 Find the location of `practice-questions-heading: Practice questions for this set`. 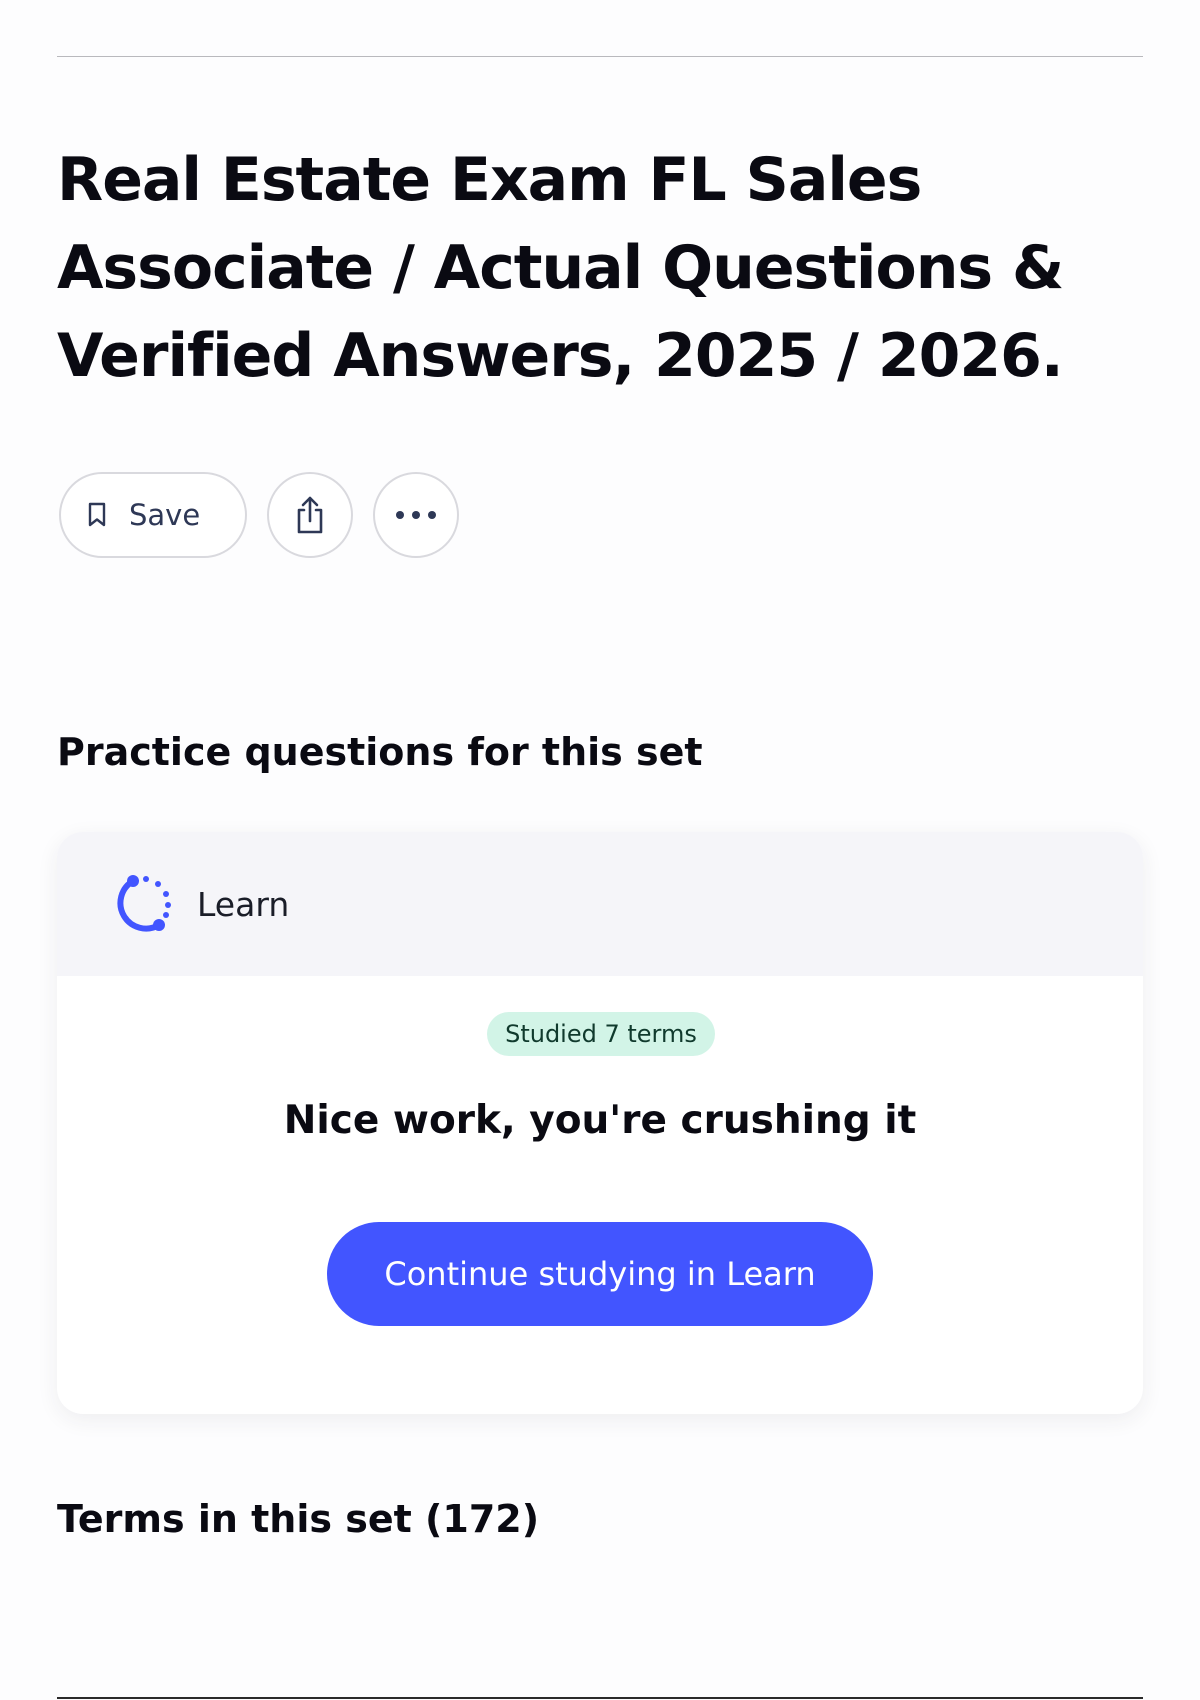

practice-questions-heading: Practice questions for this set is located at coordinates (380, 752).